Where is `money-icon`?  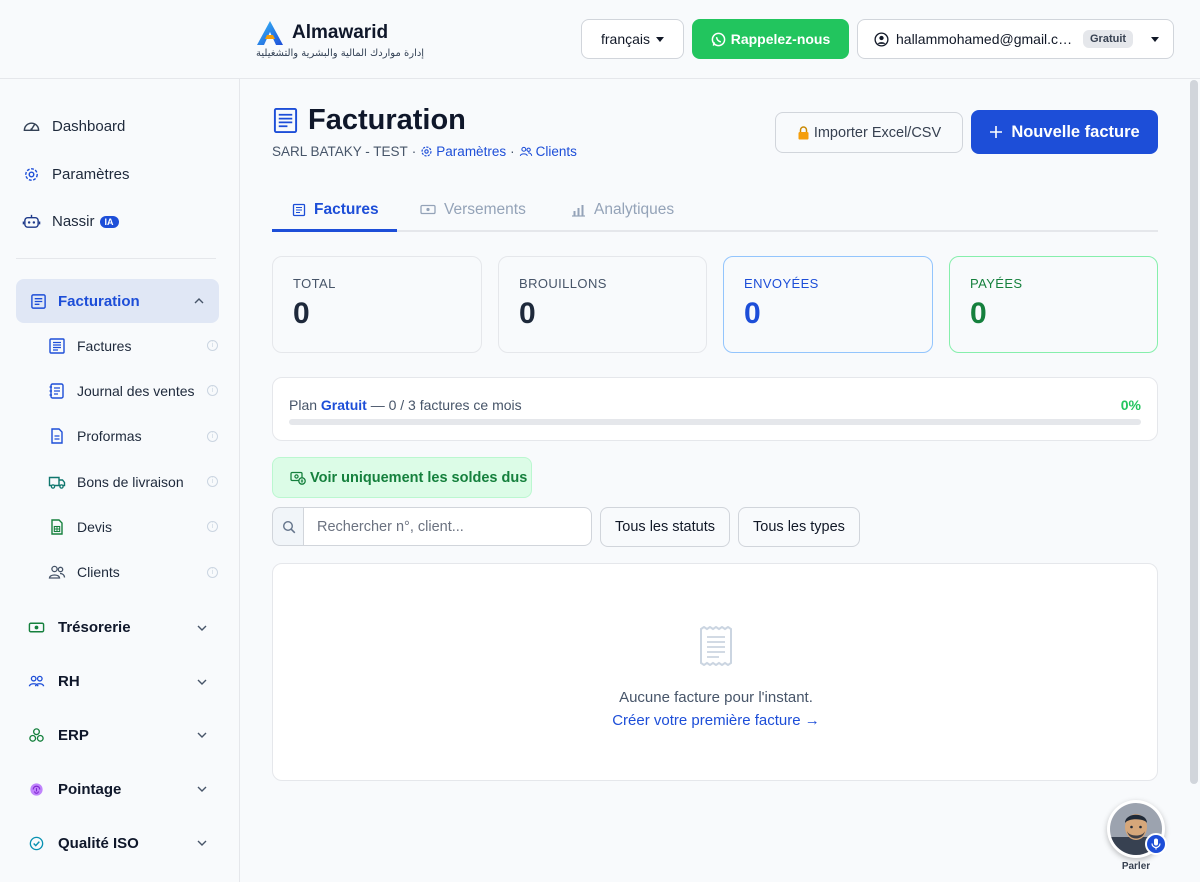 money-icon is located at coordinates (298, 478).